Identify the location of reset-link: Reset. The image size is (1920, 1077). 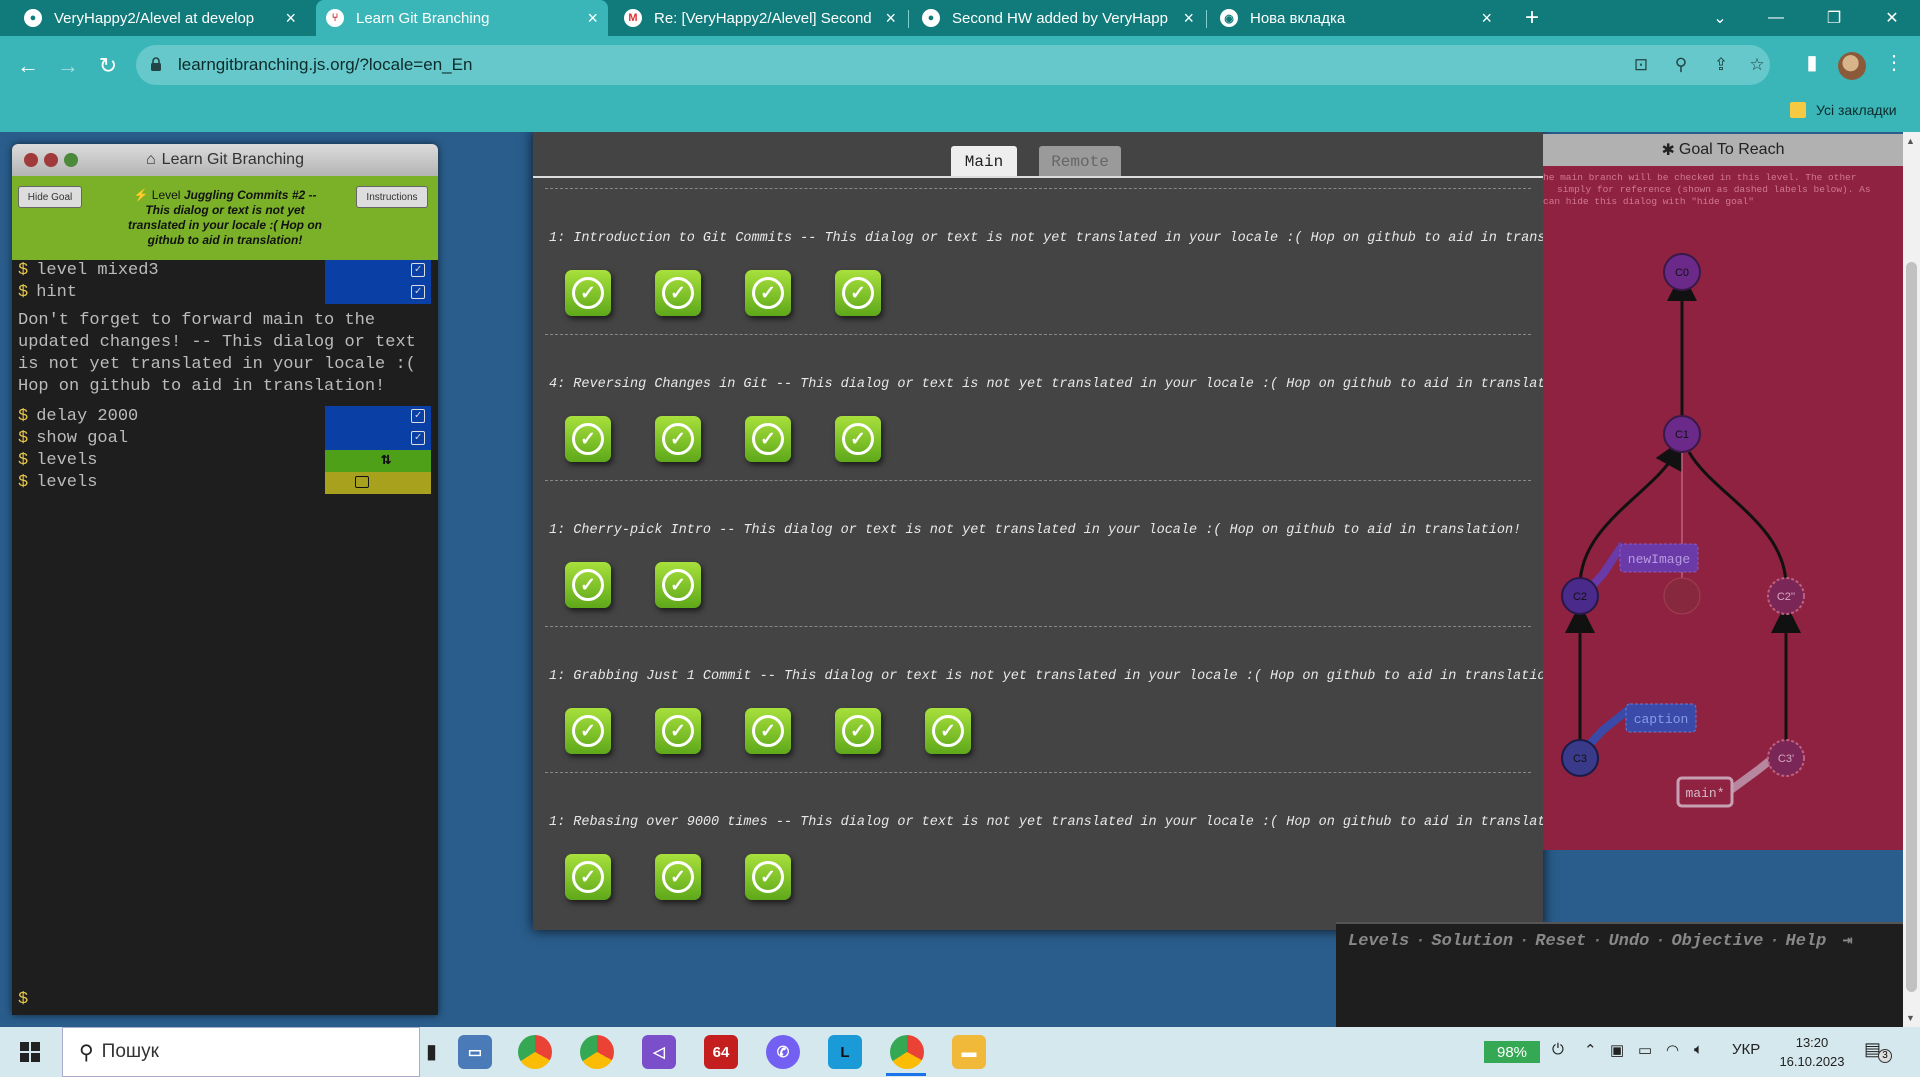
(1560, 941).